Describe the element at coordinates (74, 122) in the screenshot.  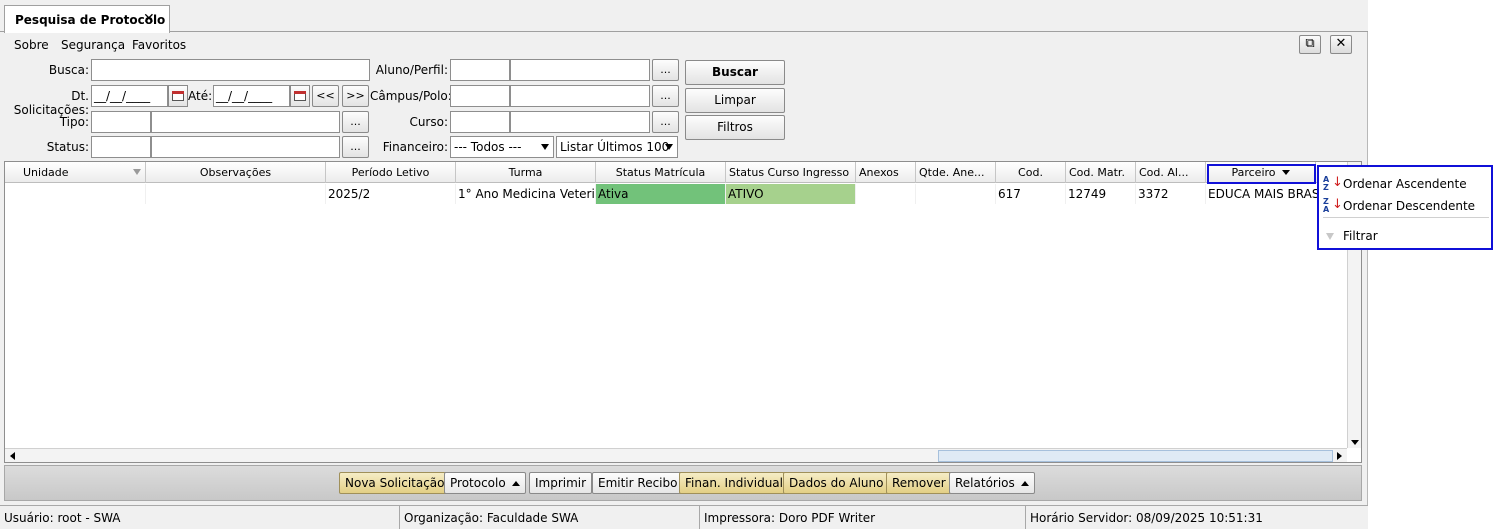
I see `tipo-label: Tipo:` at that location.